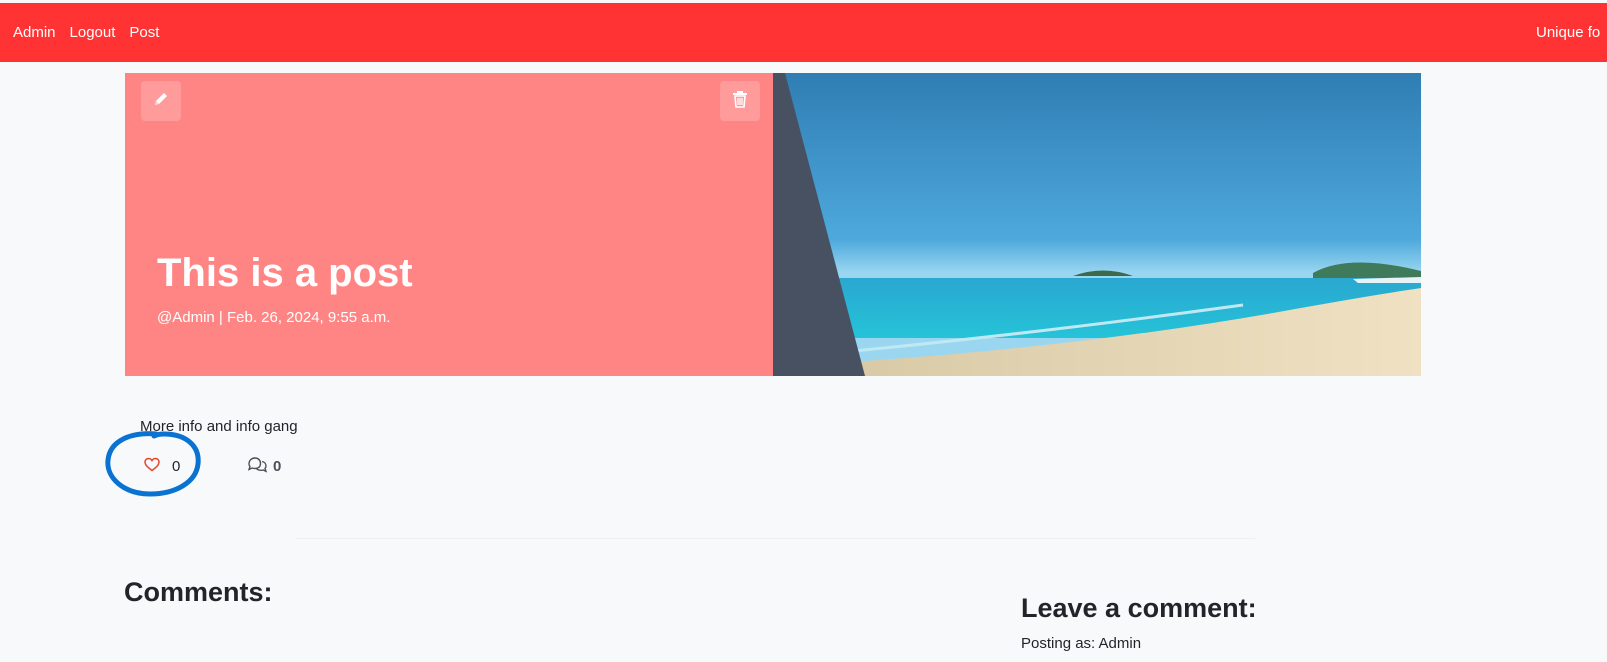 The image size is (1607, 662). What do you see at coordinates (257, 466) in the screenshot?
I see `comments-icon` at bounding box center [257, 466].